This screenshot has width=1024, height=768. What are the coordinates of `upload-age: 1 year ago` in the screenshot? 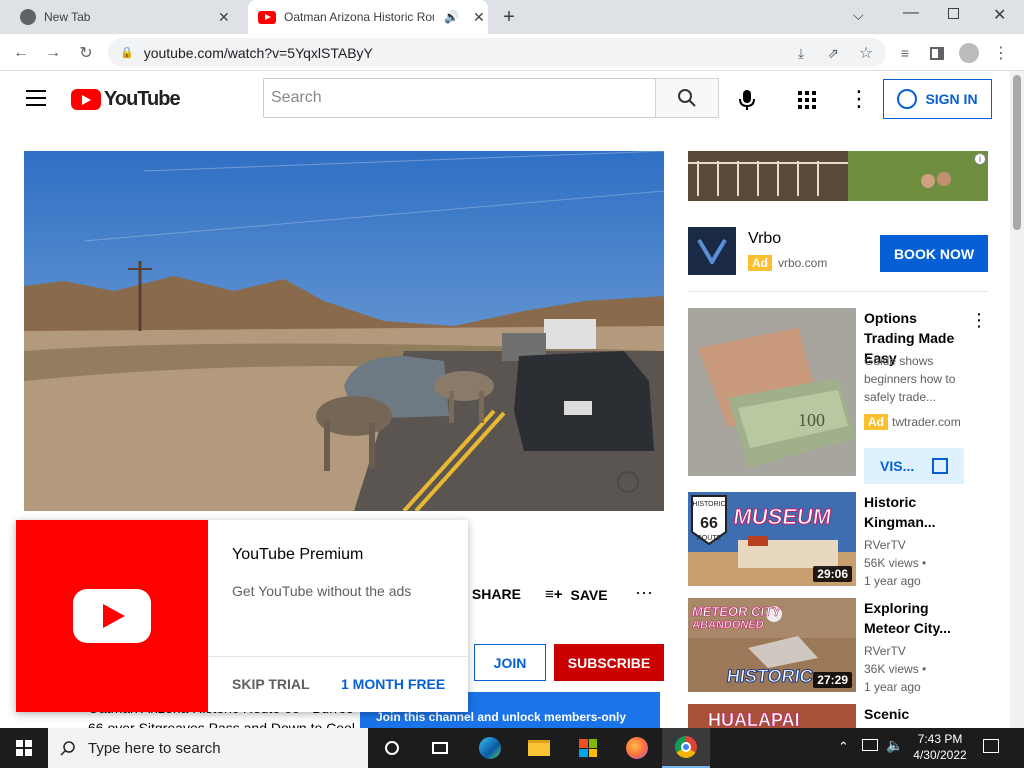 It's located at (892, 581).